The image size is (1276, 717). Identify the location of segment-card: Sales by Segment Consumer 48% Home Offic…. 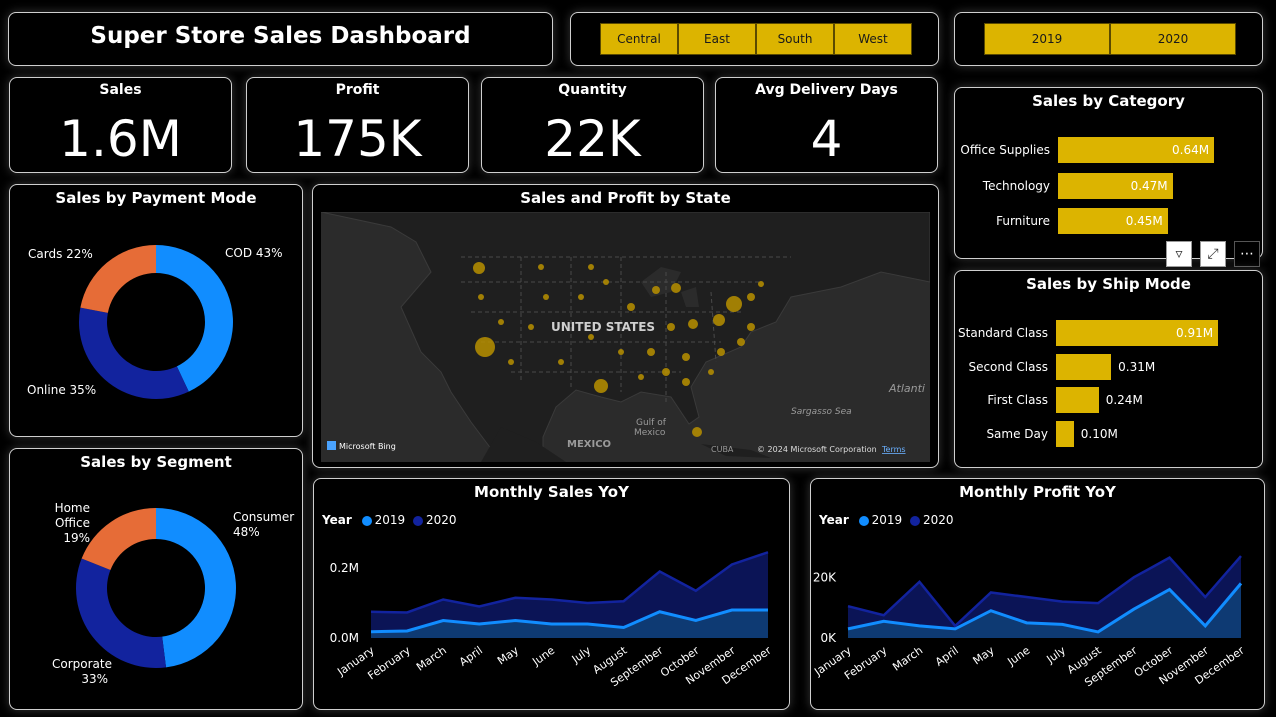
(156, 579).